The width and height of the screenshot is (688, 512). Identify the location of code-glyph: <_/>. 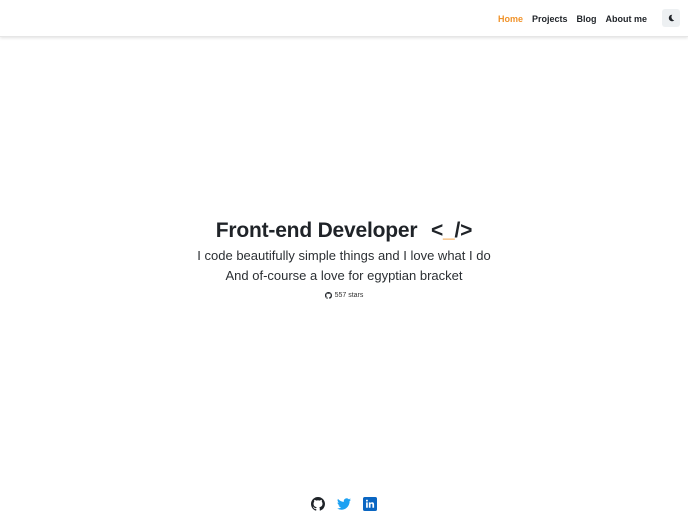
(451, 230).